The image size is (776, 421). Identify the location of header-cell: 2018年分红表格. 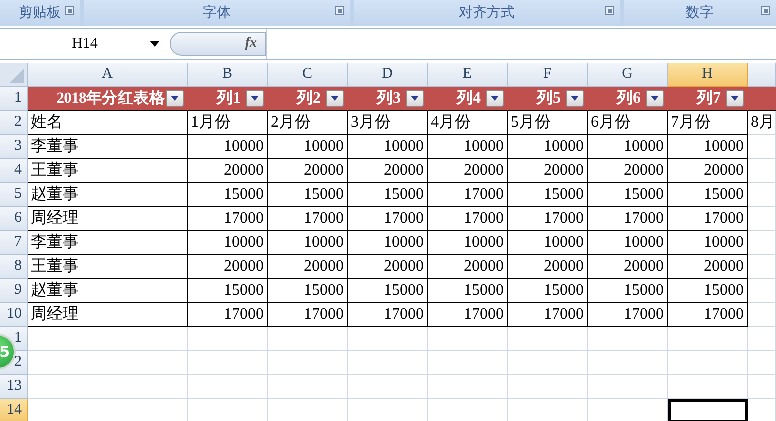
(108, 99).